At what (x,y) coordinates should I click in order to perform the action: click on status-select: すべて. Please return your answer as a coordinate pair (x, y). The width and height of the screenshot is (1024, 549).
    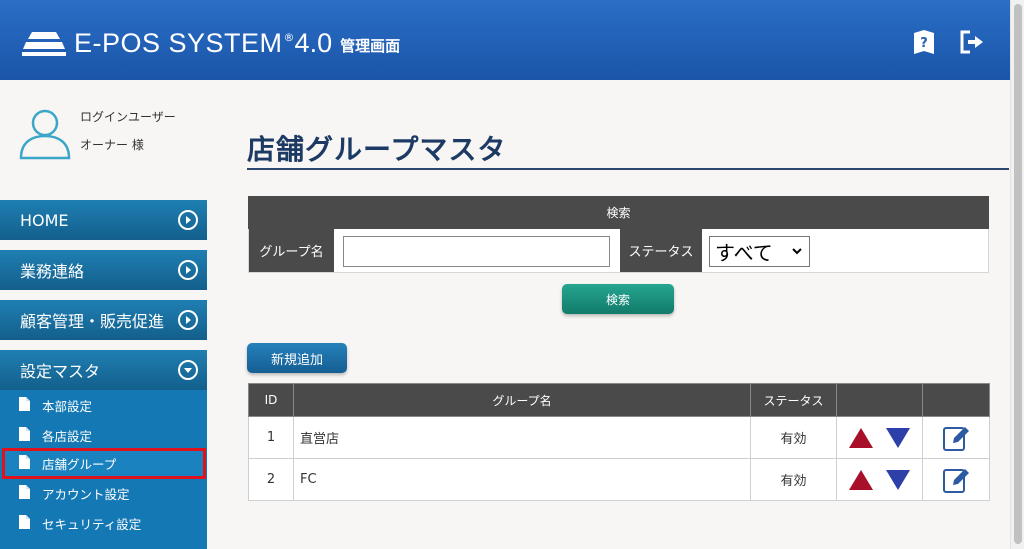
    Looking at the image, I should click on (759, 251).